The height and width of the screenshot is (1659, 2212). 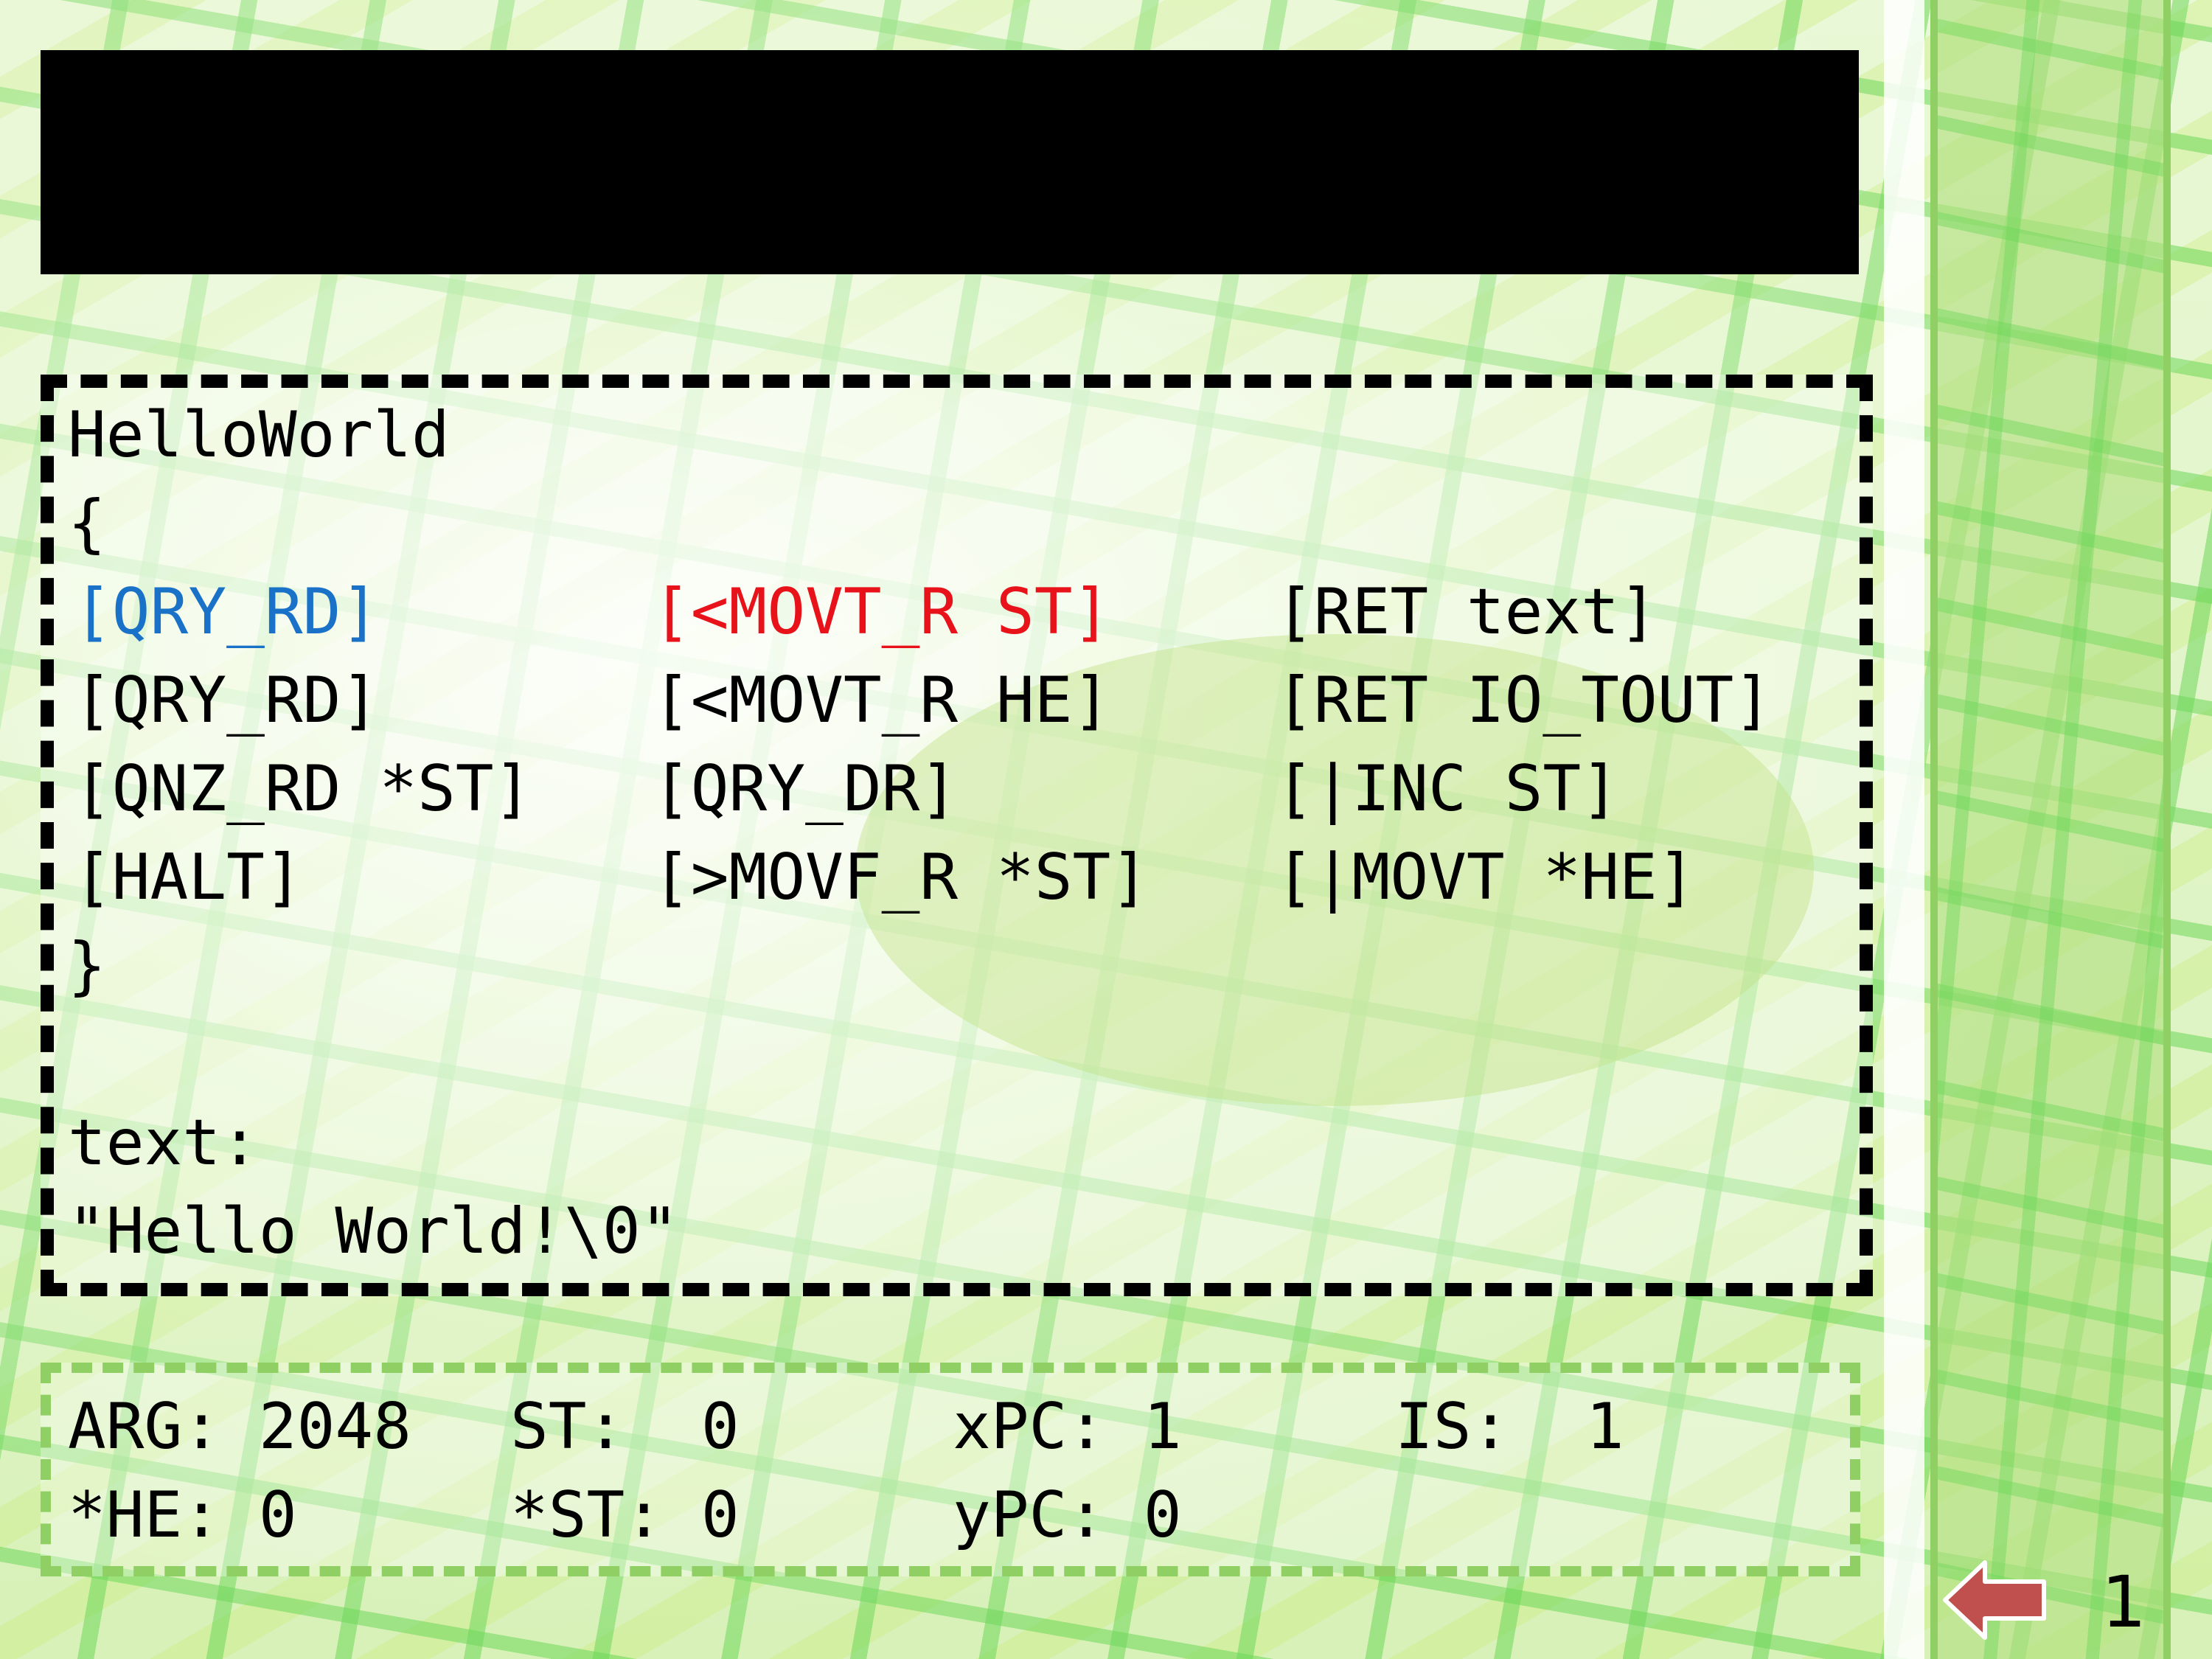 I want to click on instruction-current: [QRY_RD], so click(x=226, y=612).